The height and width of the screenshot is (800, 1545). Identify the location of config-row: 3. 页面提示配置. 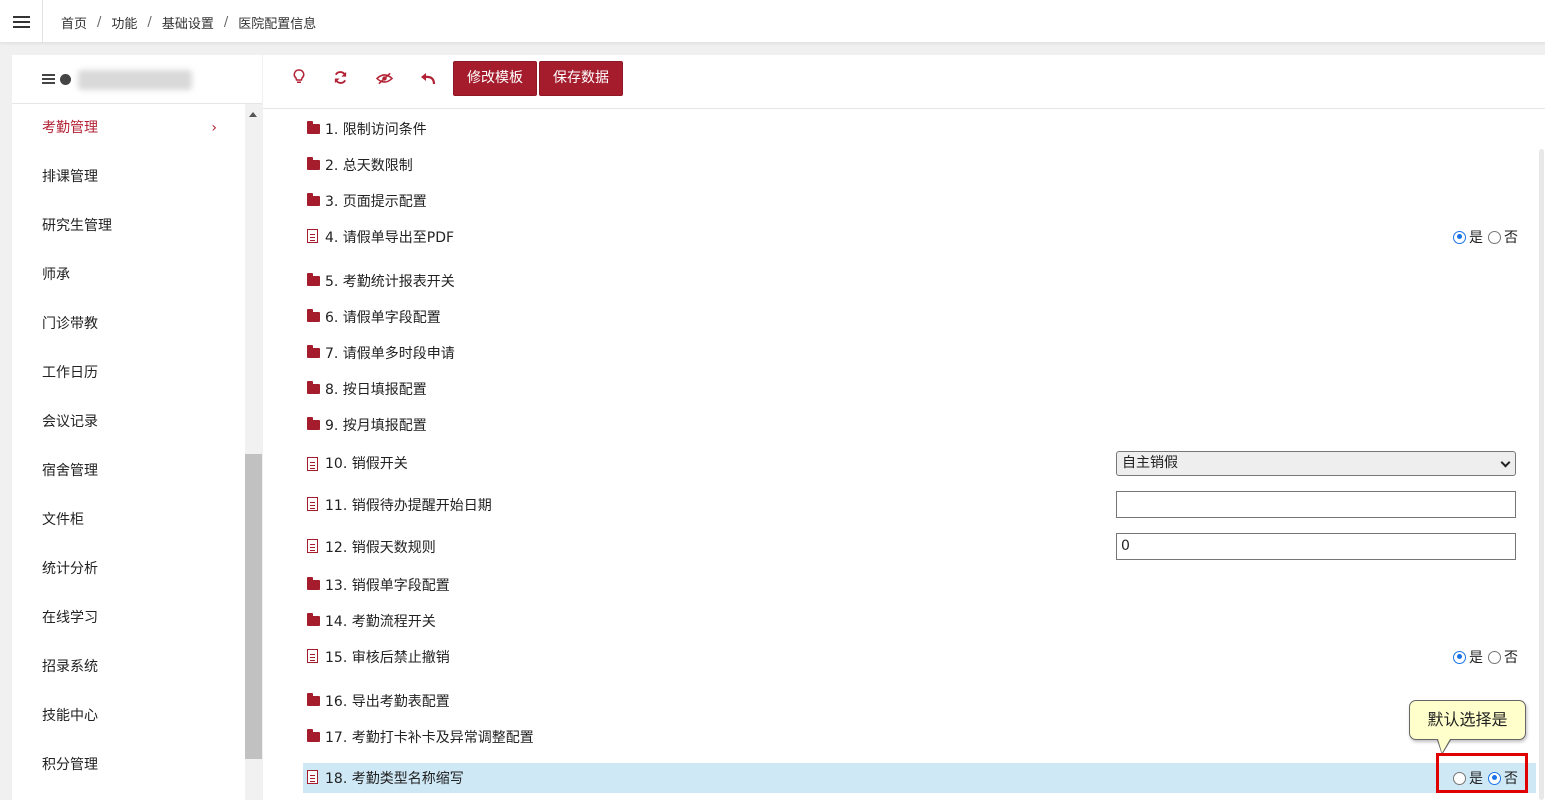
(919, 201).